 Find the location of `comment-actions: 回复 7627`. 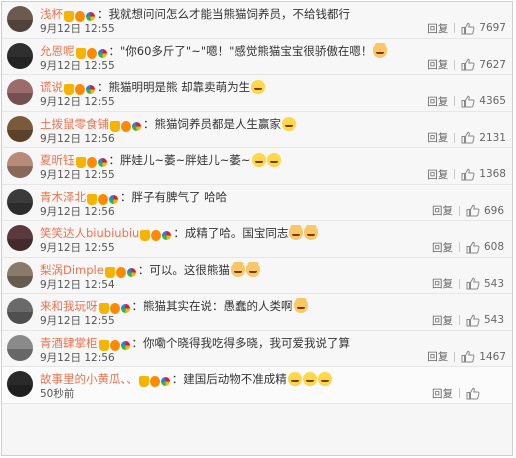

comment-actions: 回复 7627 is located at coordinates (466, 65).